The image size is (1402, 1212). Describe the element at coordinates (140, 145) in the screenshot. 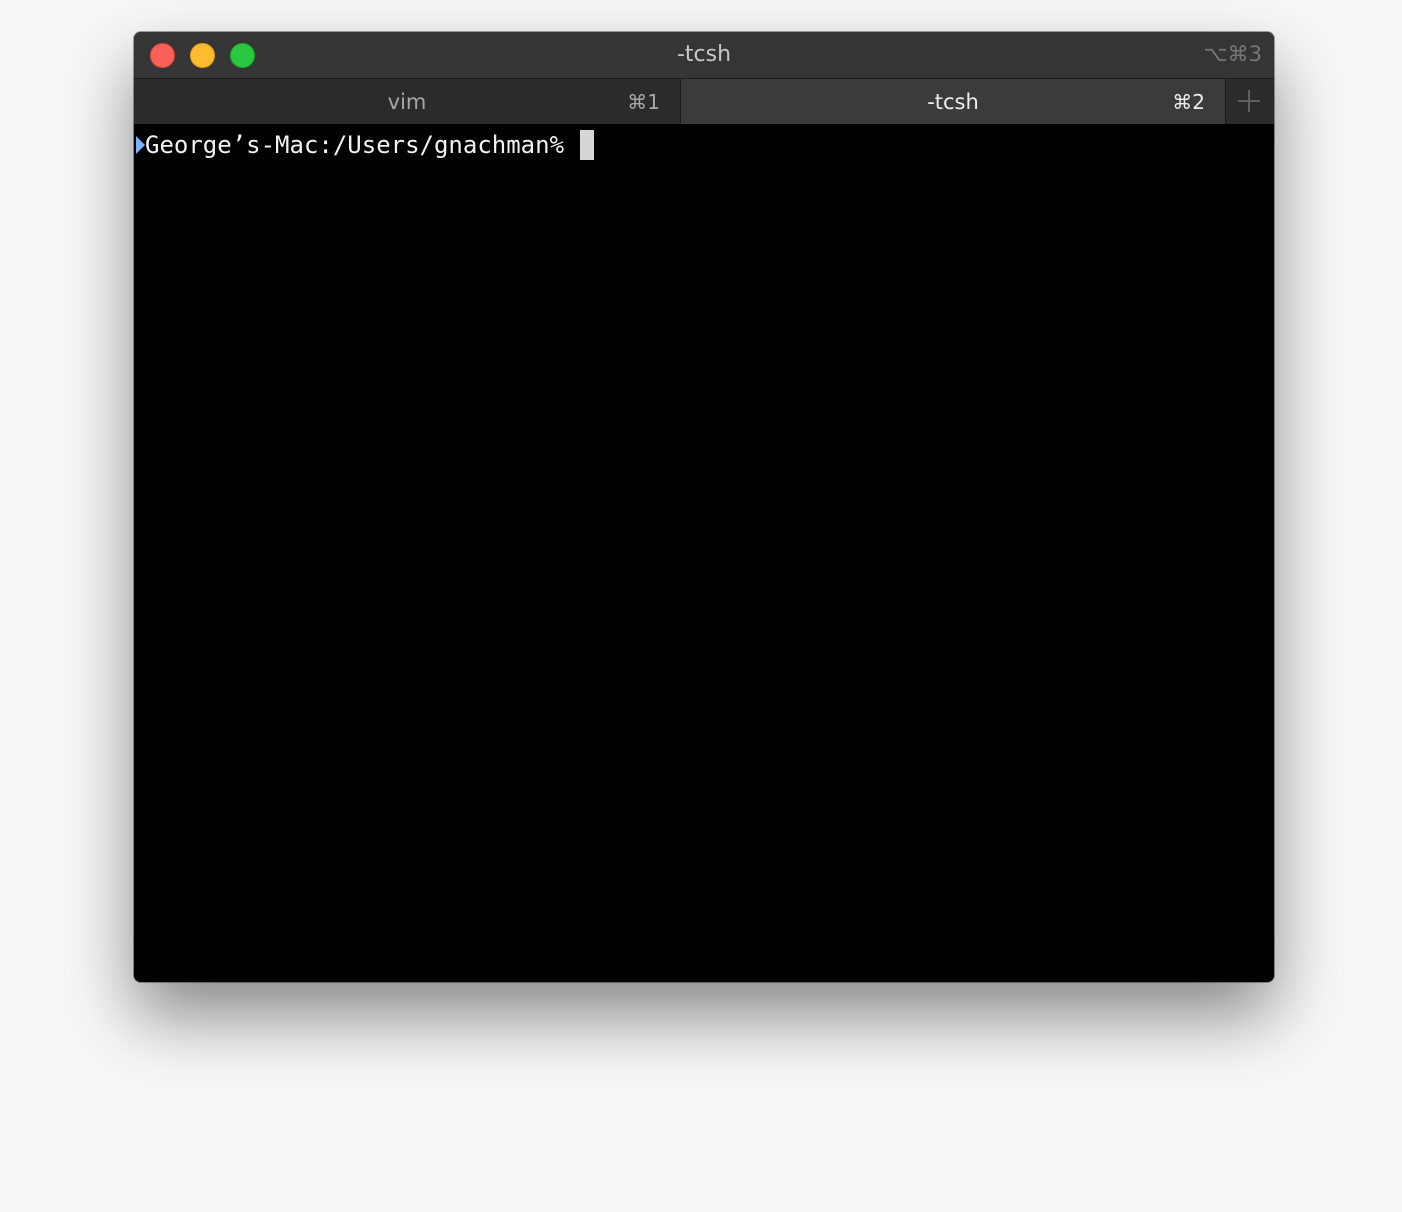

I see `mark-icon` at that location.